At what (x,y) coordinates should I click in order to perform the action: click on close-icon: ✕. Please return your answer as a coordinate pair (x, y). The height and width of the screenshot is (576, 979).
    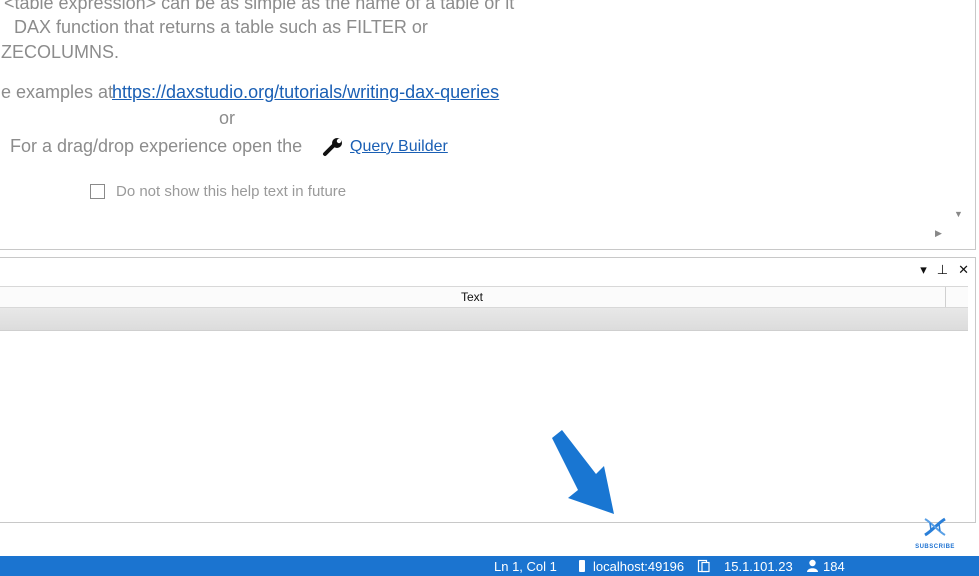
    Looking at the image, I should click on (963, 270).